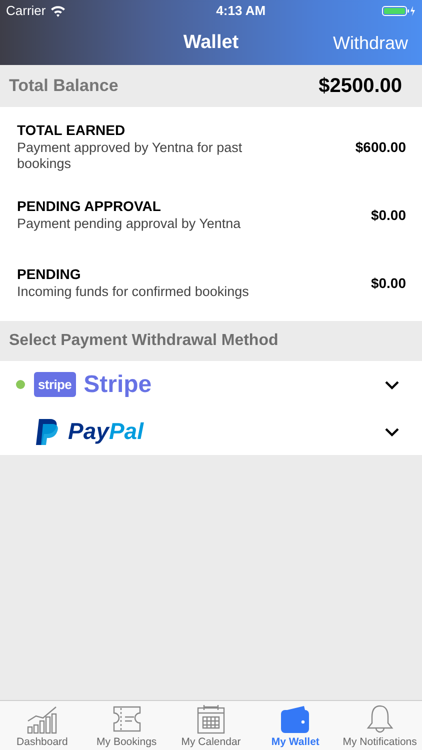 The width and height of the screenshot is (422, 750). Describe the element at coordinates (71, 130) in the screenshot. I see `entry-title: TOTAL EARNED` at that location.